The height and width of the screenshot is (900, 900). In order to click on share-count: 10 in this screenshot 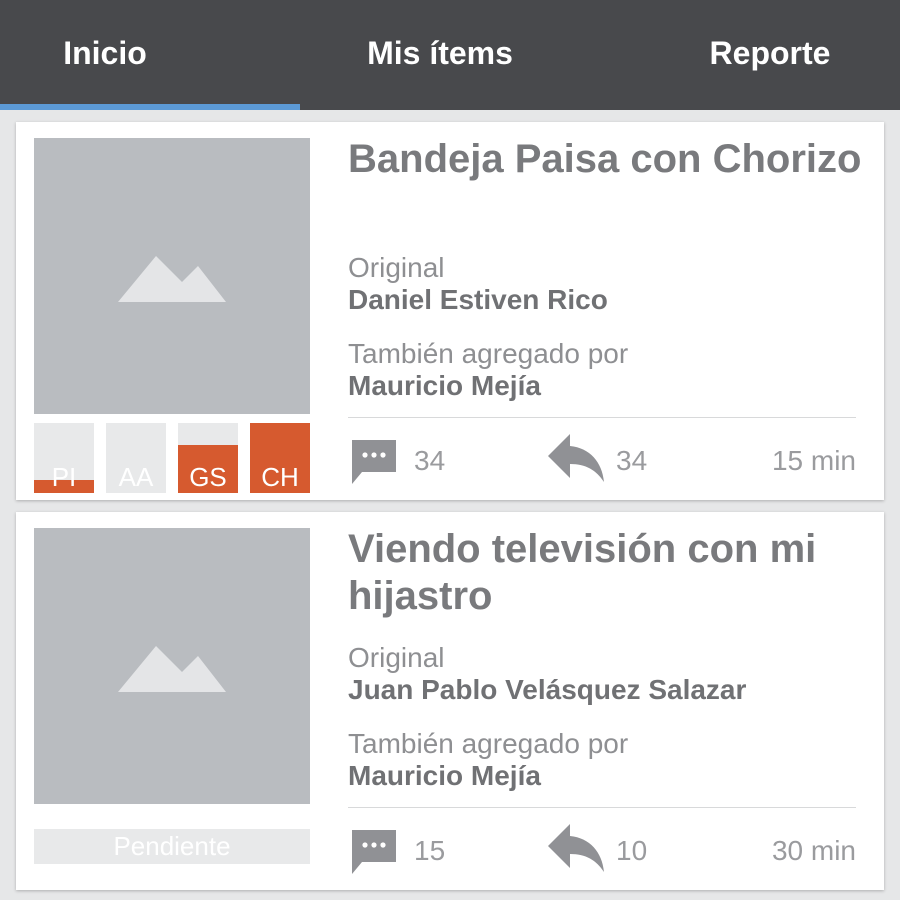, I will do `click(632, 850)`.